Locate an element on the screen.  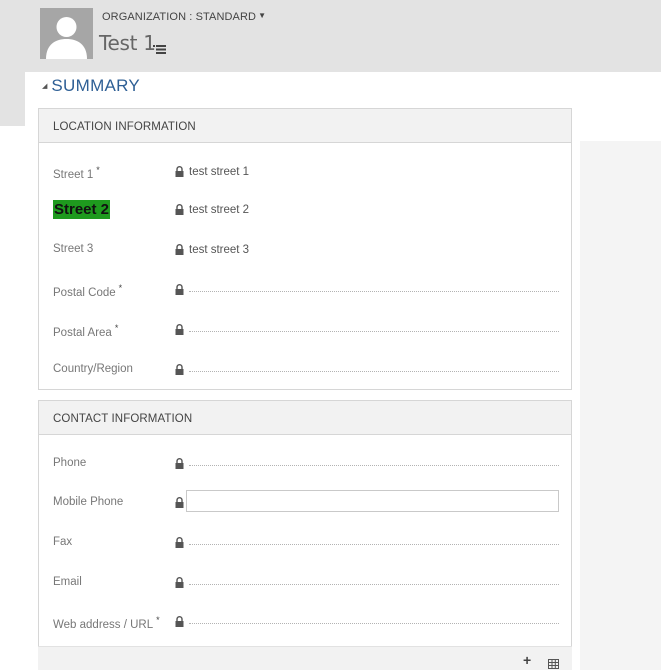
field-value: test street 3 is located at coordinates (219, 250).